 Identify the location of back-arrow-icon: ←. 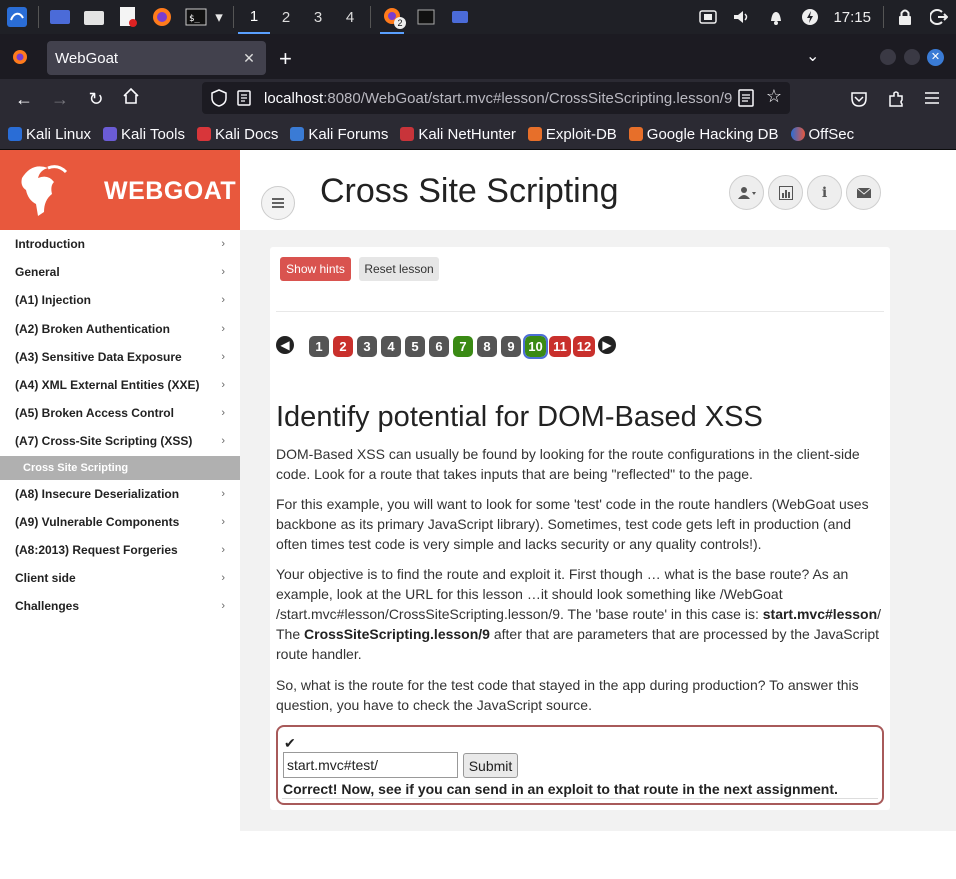
(24, 99).